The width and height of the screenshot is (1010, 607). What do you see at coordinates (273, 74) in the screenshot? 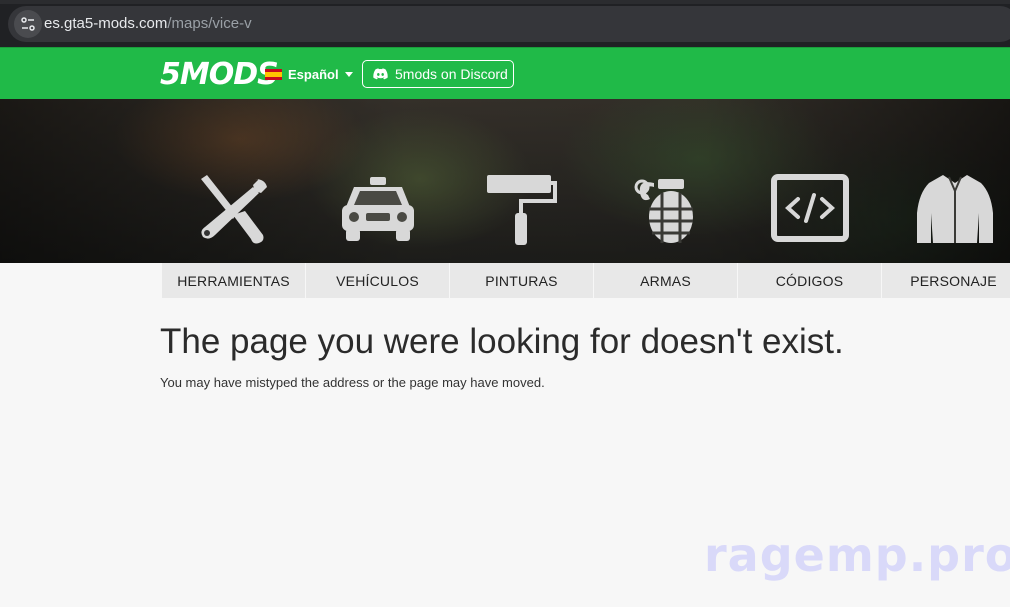
I see `spain-flag-icon` at bounding box center [273, 74].